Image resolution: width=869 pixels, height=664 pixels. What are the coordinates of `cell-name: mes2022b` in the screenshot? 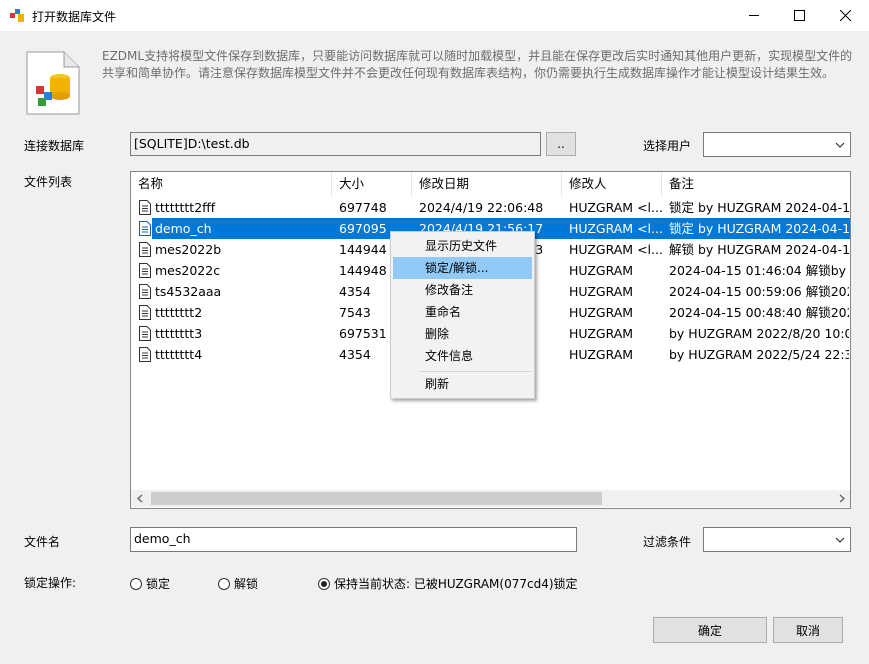 It's located at (188, 249).